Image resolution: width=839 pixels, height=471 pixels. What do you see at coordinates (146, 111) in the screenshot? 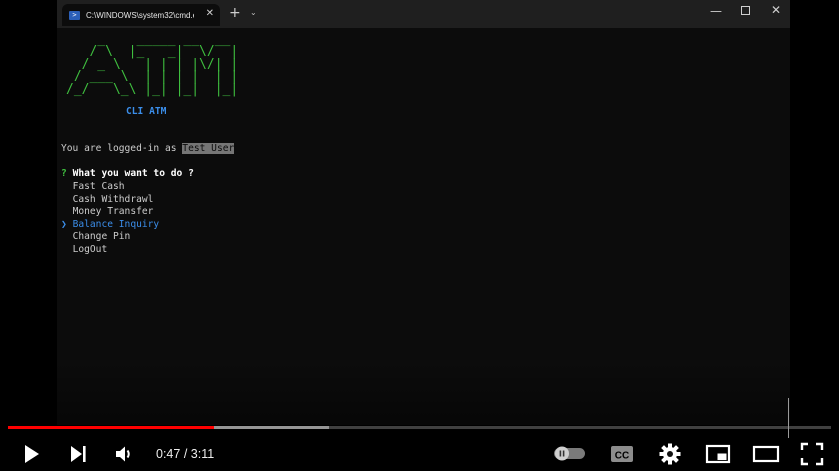
I see `banner-subtitle: CLI ATM` at bounding box center [146, 111].